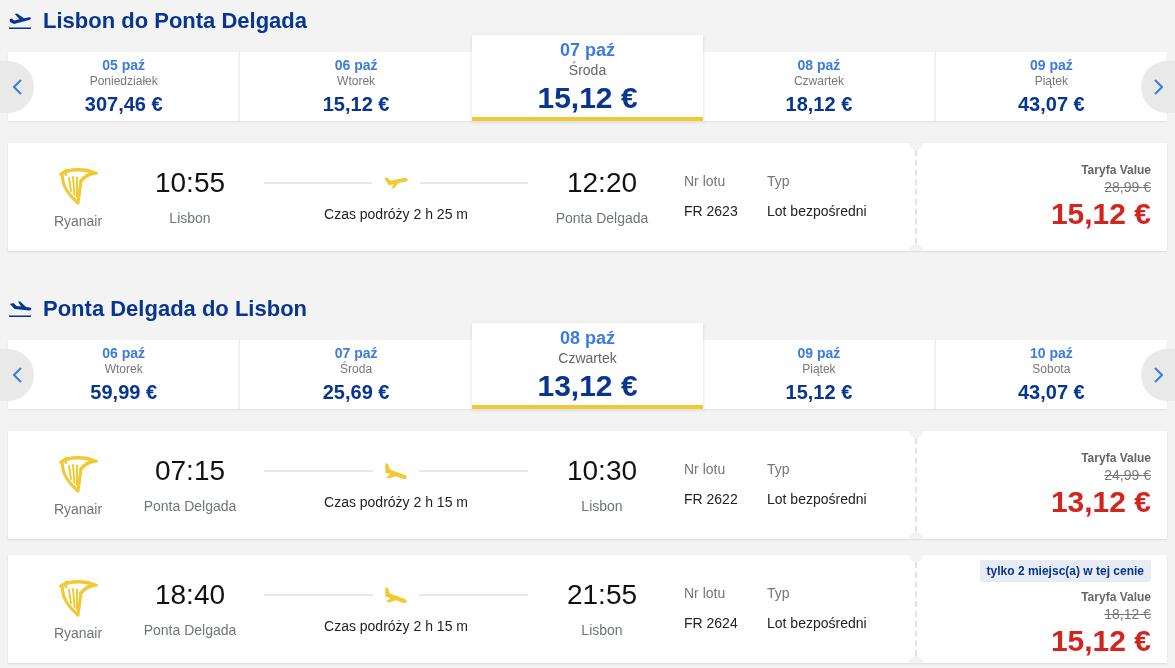  Describe the element at coordinates (124, 374) in the screenshot. I see `date-tab: 06 paź Wtorek 59,99 €` at that location.